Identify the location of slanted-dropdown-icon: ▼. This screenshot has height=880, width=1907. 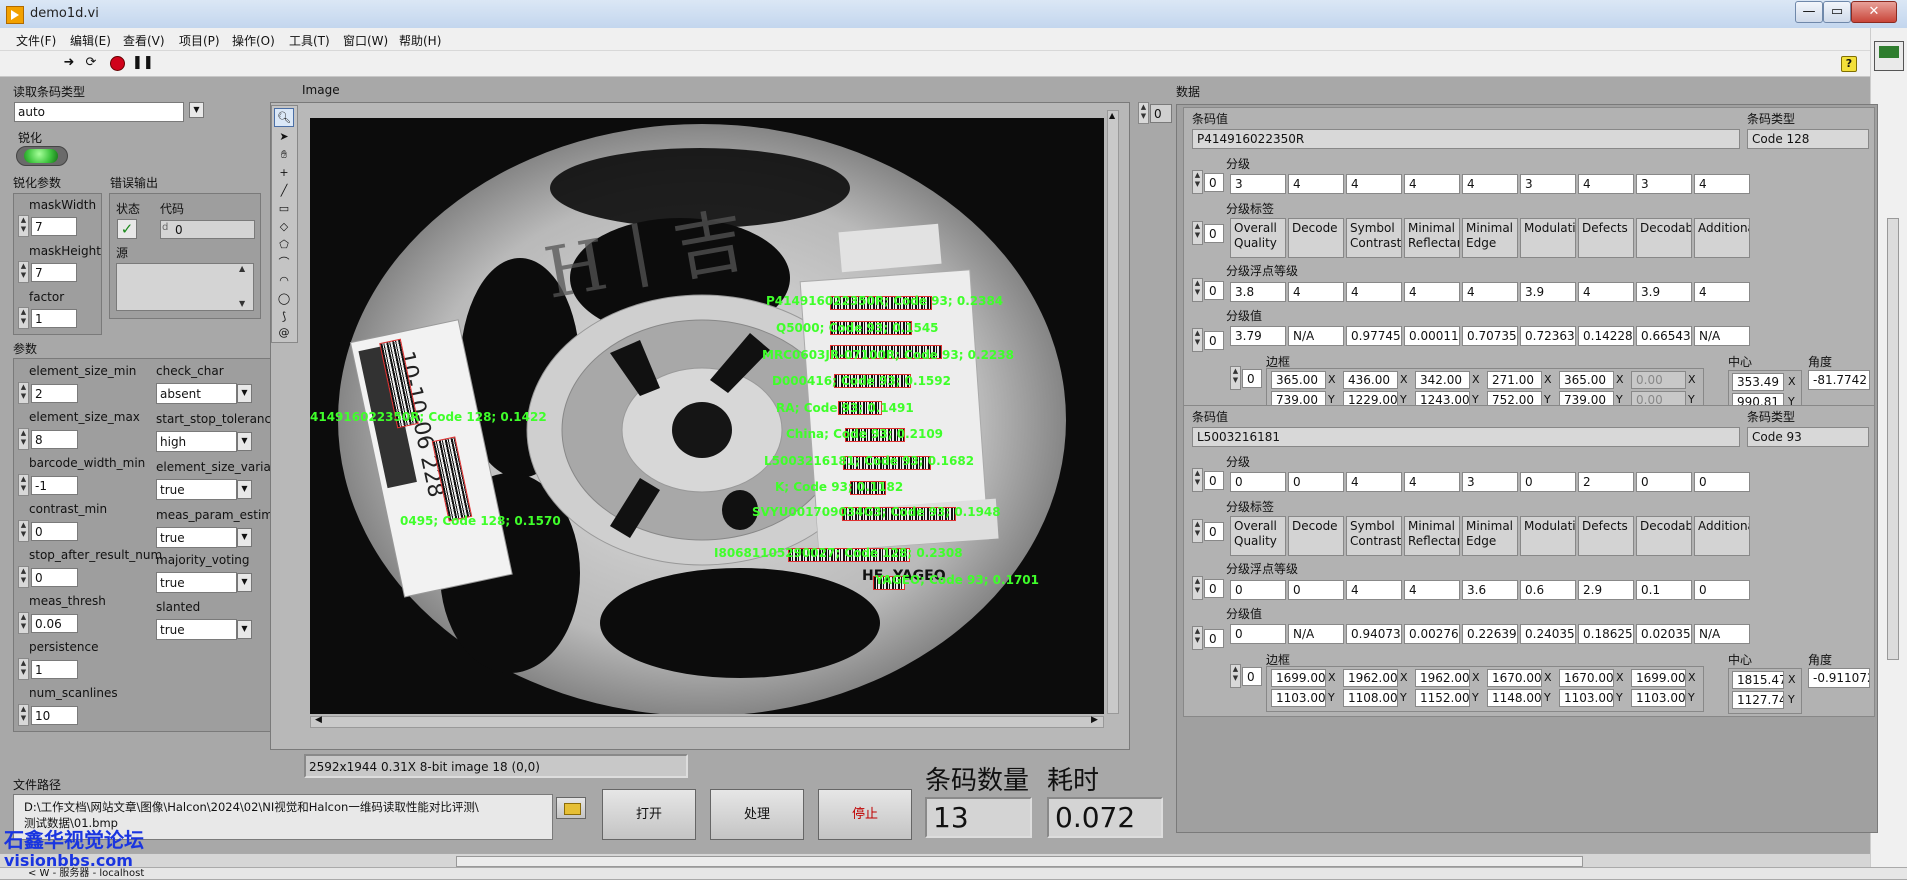
(244, 629).